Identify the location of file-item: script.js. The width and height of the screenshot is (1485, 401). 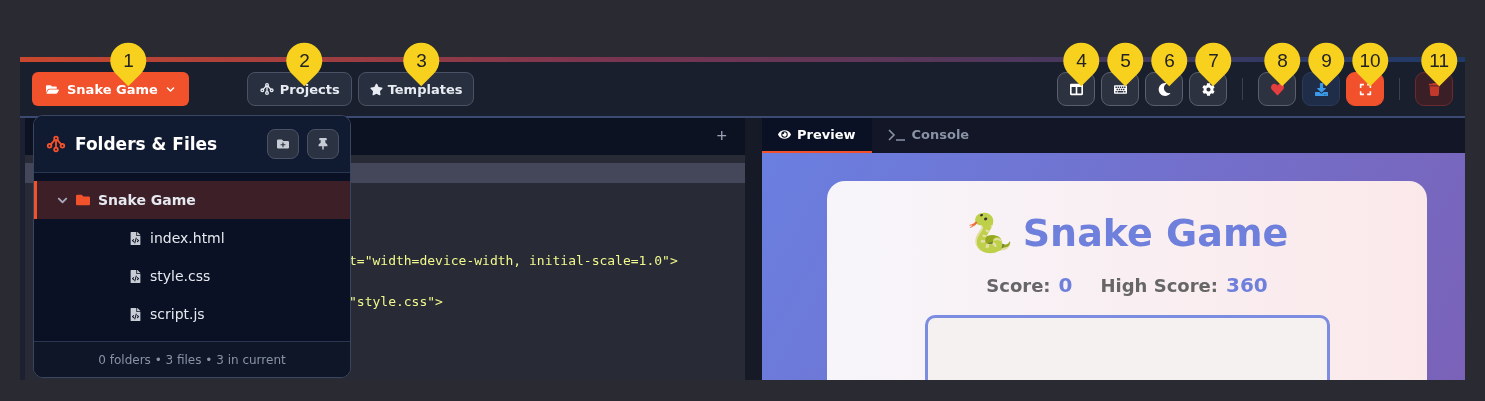
(192, 314).